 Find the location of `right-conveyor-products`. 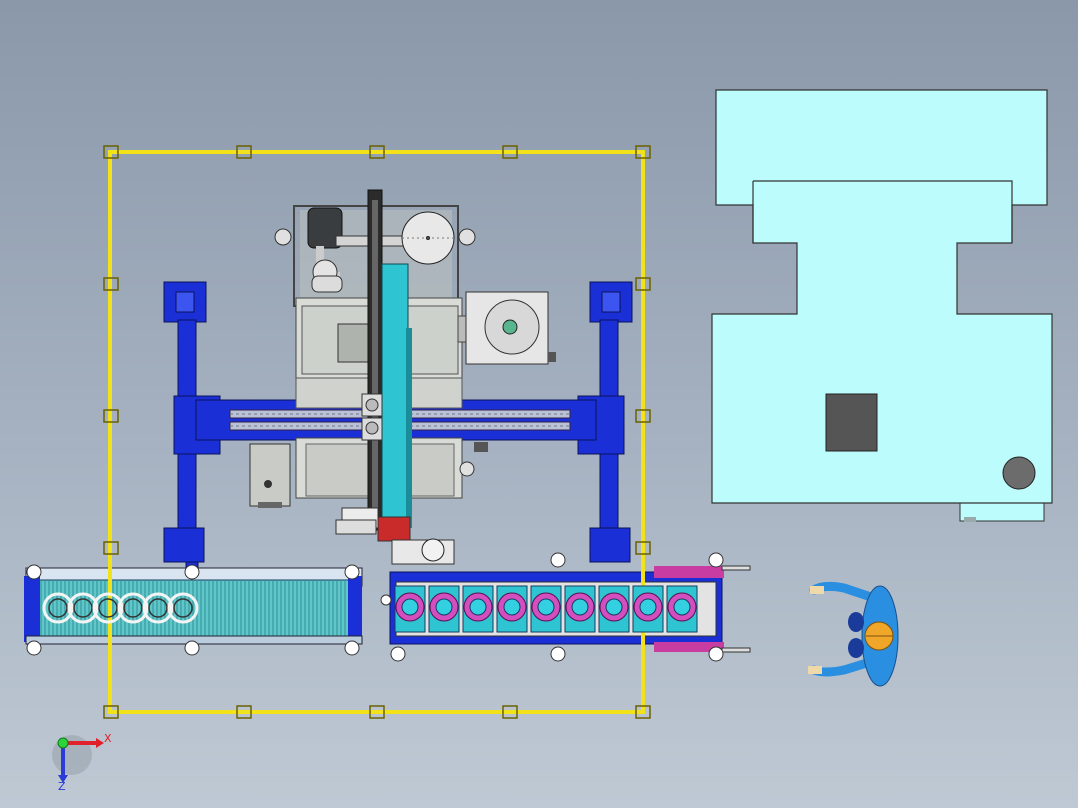

right-conveyor-products is located at coordinates (546, 609).